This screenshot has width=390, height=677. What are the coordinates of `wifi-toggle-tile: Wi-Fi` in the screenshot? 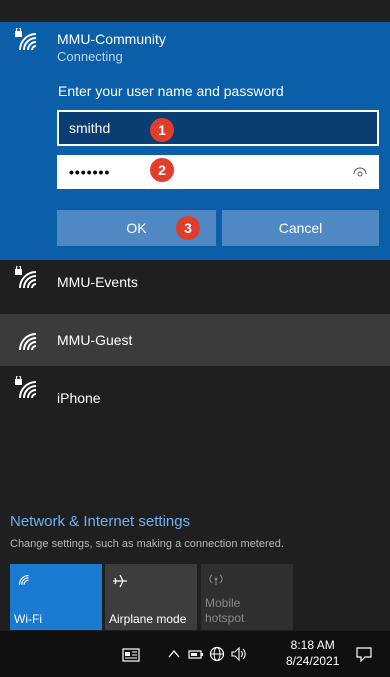 It's located at (56, 597).